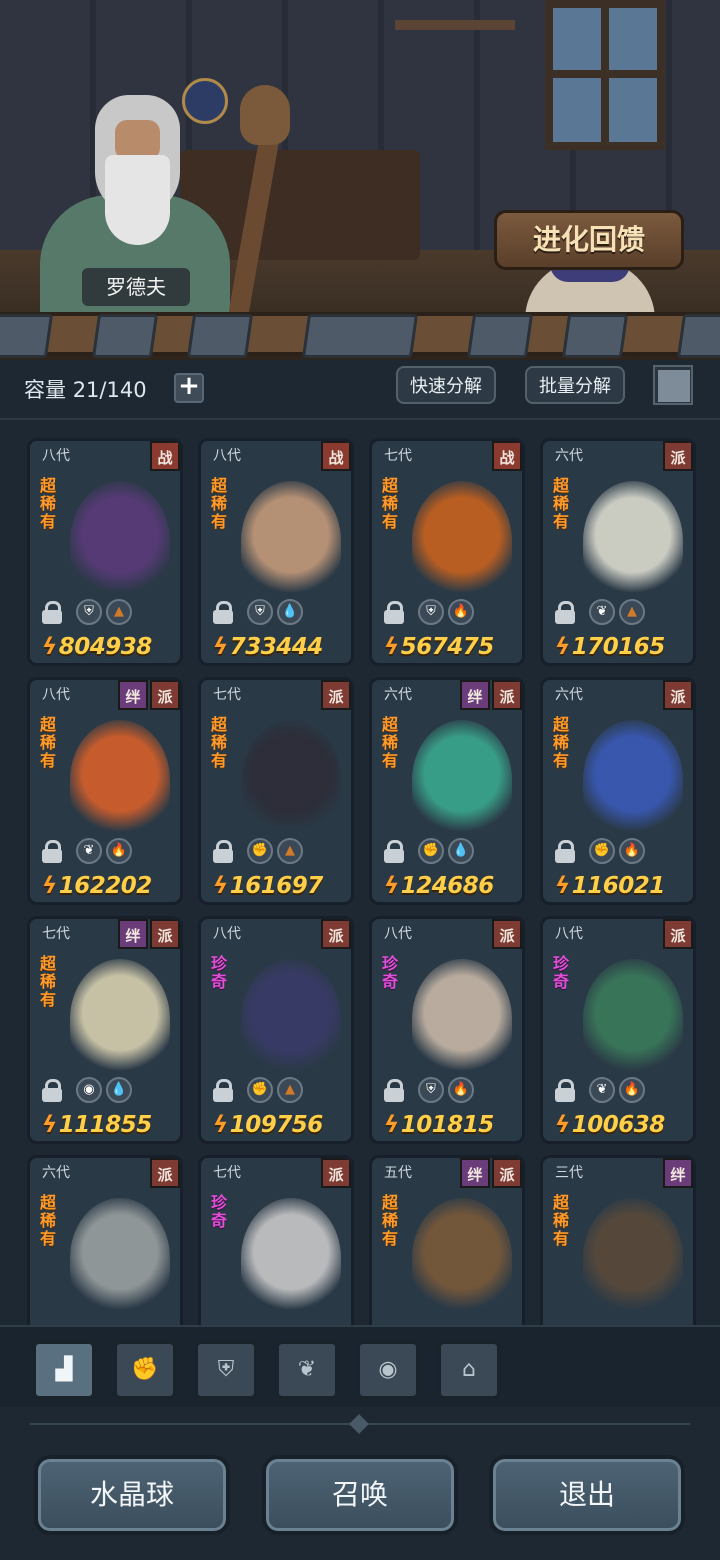 The width and height of the screenshot is (720, 1560). Describe the element at coordinates (447, 791) in the screenshot. I see `creature-card: 六代 绊派超稀有 ✊ 💧 ϟ124686` at that location.